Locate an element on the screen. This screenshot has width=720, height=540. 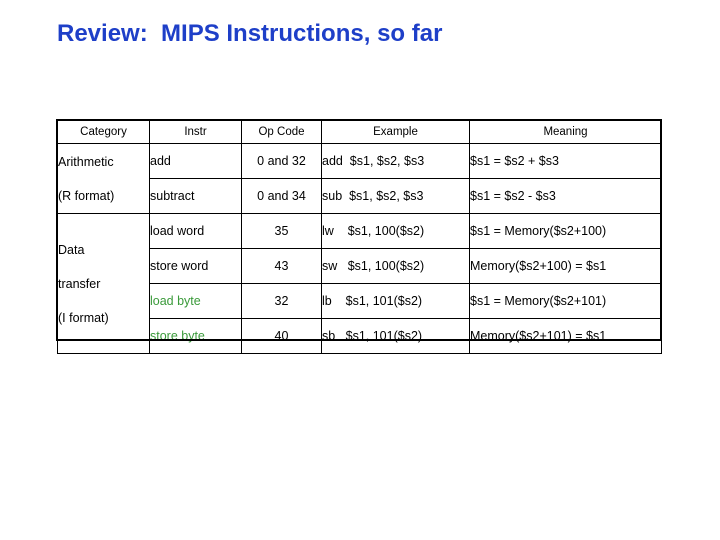
category-line: Arithmetic is located at coordinates (86, 161).